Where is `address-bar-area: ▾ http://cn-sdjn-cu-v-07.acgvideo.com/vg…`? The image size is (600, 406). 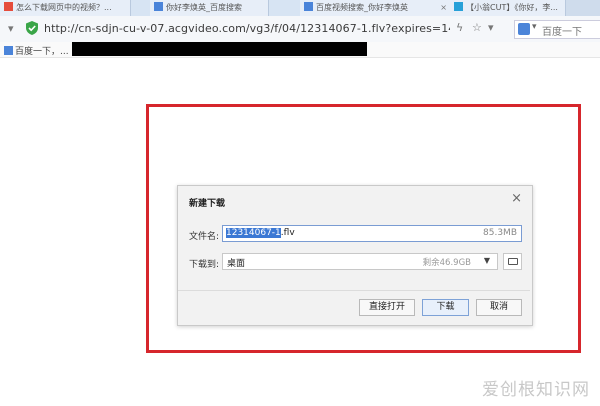 address-bar-area: ▾ http://cn-sdjn-cu-v-07.acgvideo.com/vg… is located at coordinates (300, 29).